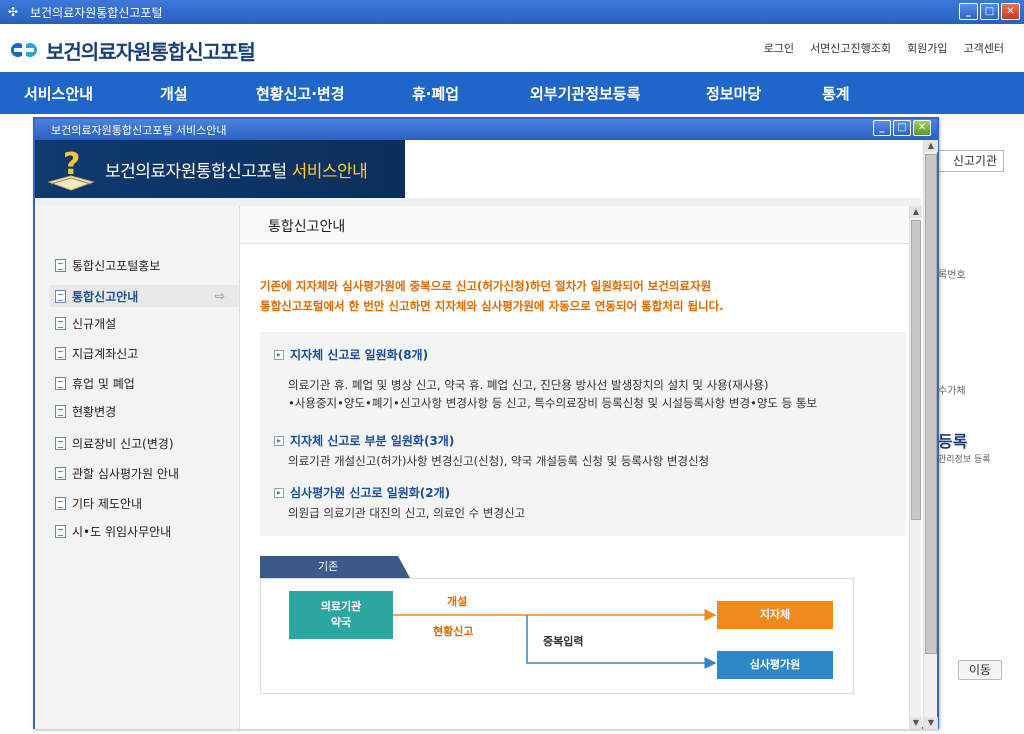  I want to click on app-icon: ✣, so click(13, 12).